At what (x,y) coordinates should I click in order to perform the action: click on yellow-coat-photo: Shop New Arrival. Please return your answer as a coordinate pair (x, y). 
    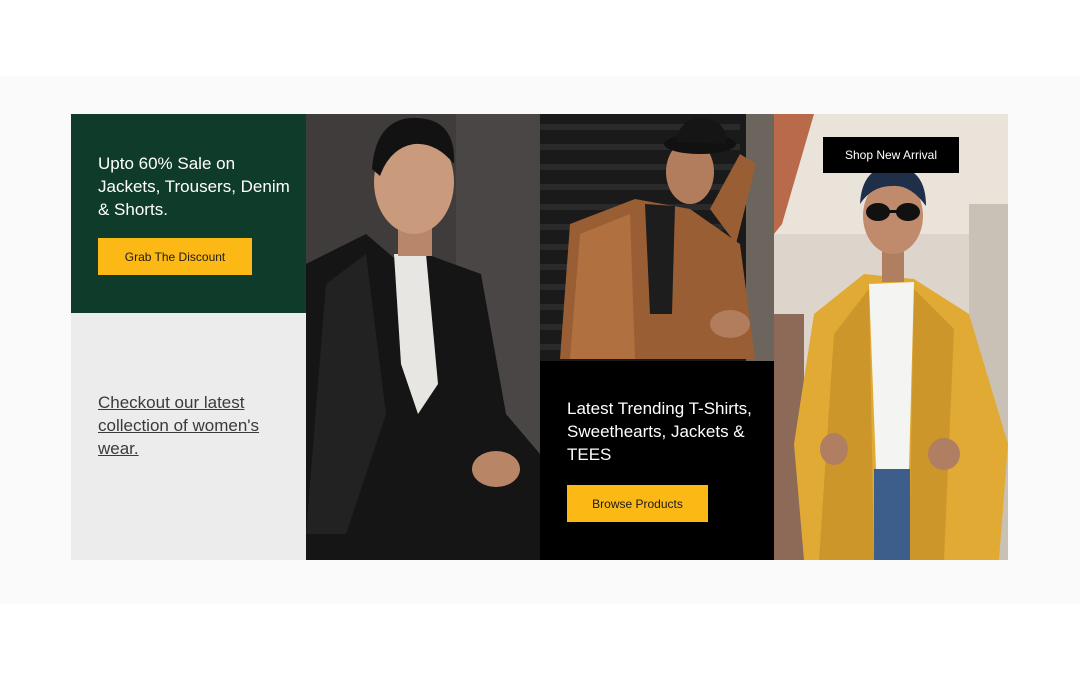
    Looking at the image, I should click on (891, 337).